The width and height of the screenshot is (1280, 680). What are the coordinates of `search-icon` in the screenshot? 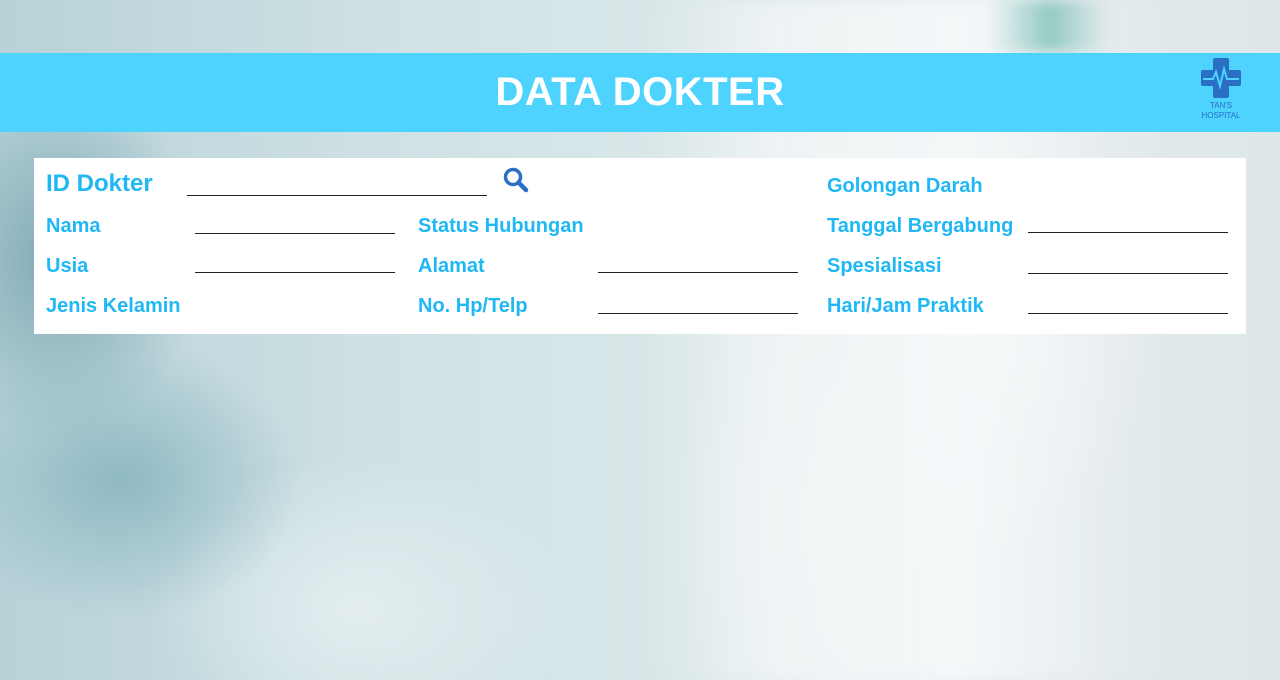 It's located at (516, 180).